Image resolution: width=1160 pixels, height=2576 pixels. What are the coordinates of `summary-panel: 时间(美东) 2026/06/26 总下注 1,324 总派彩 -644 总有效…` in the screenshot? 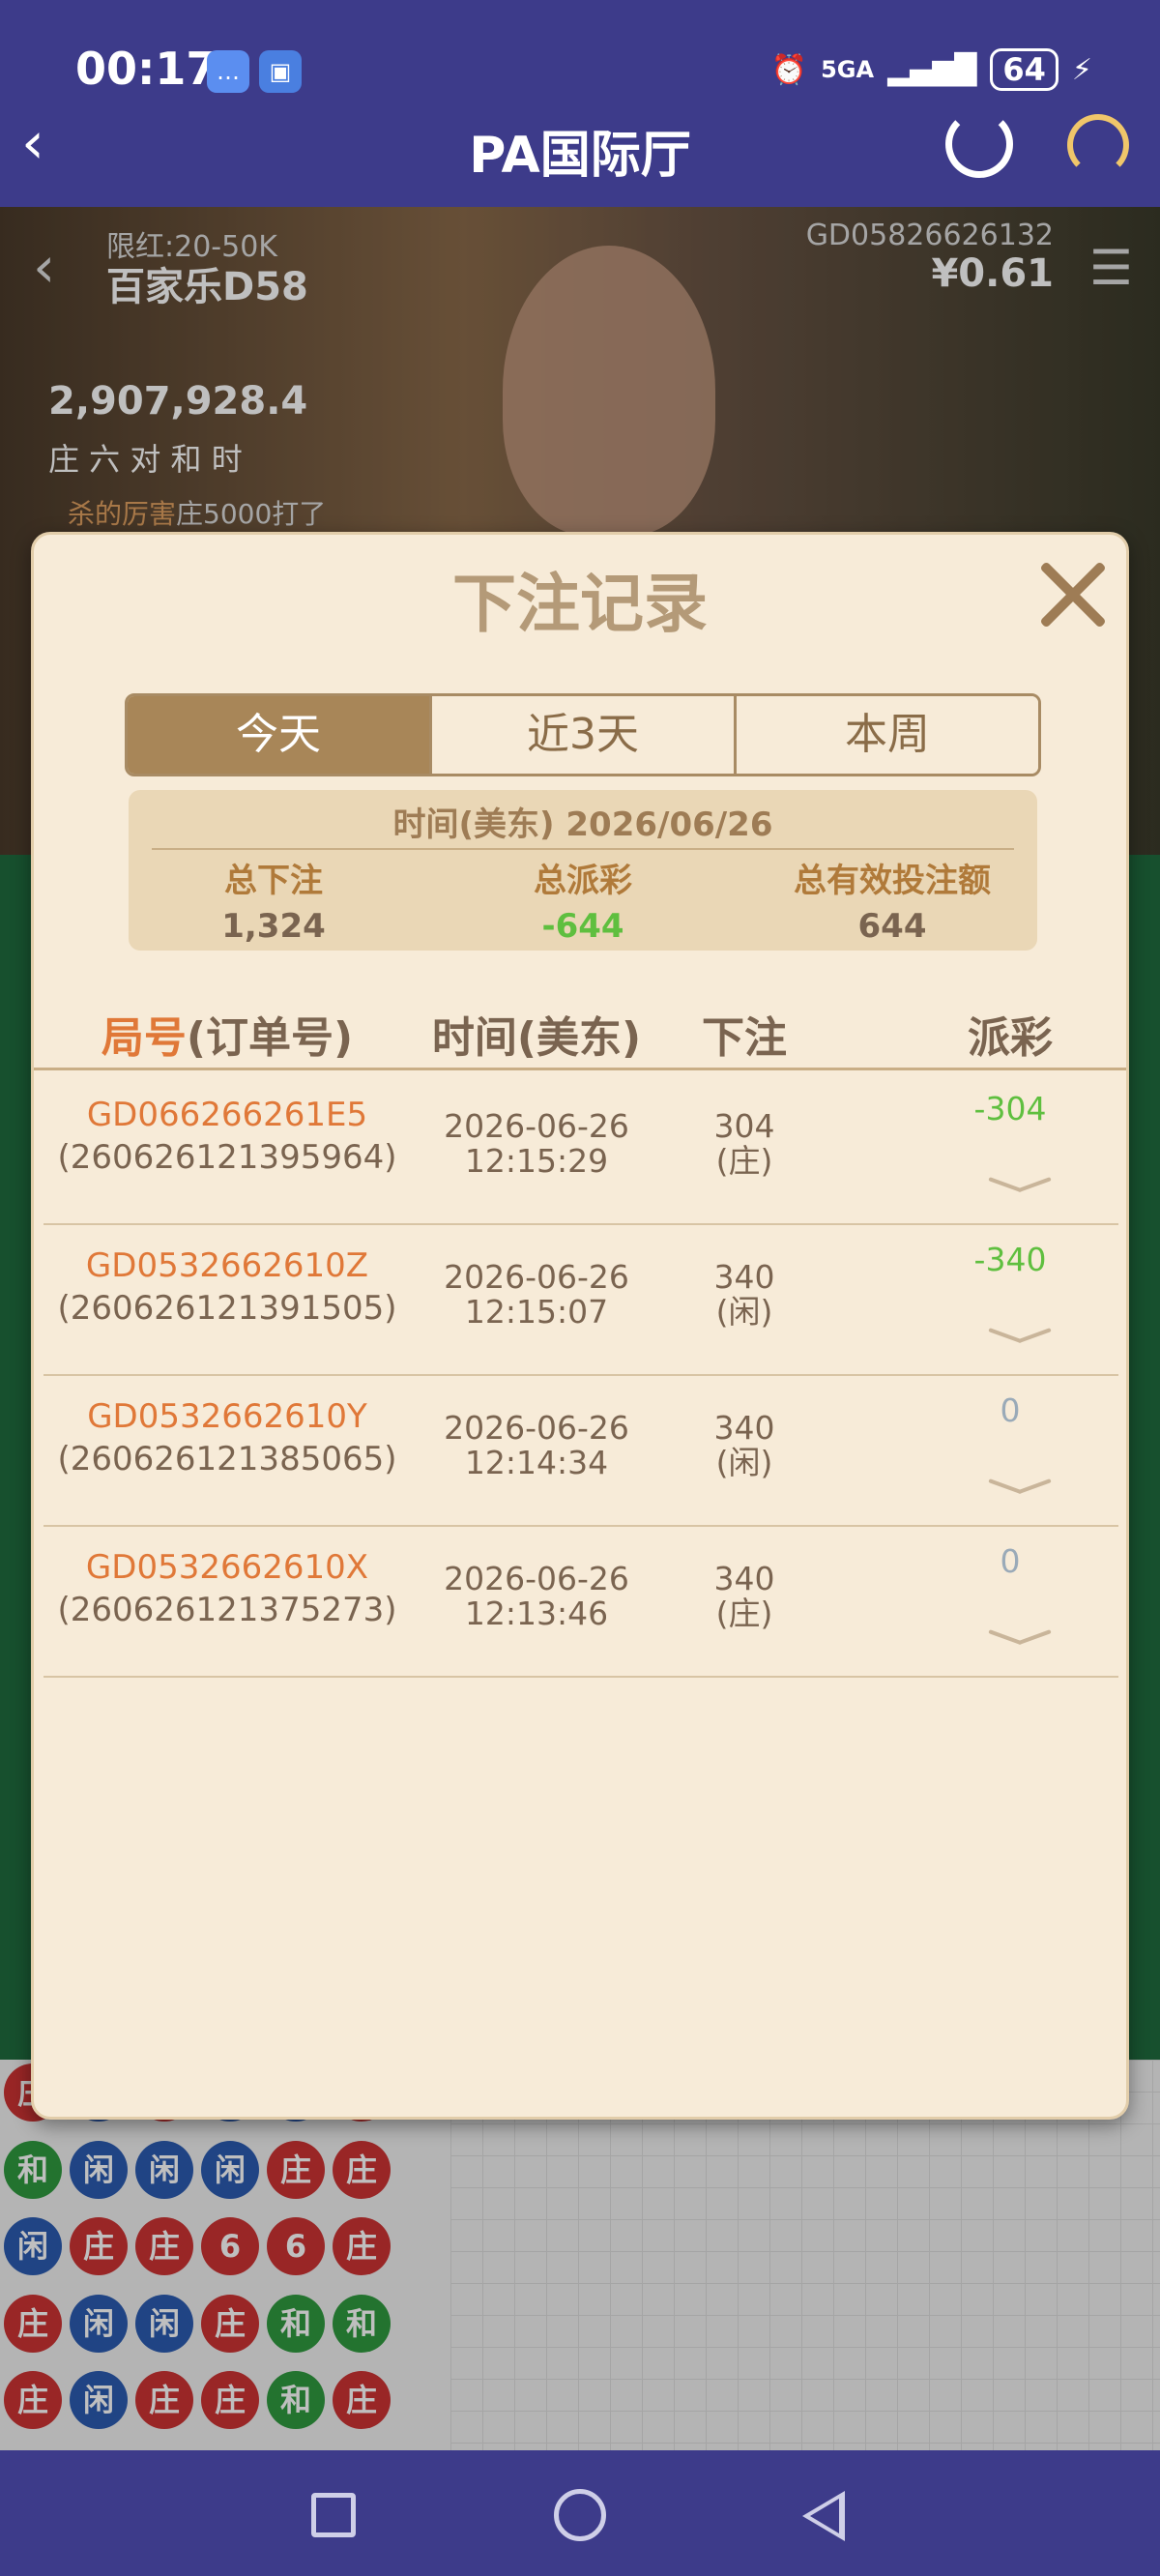 It's located at (583, 870).